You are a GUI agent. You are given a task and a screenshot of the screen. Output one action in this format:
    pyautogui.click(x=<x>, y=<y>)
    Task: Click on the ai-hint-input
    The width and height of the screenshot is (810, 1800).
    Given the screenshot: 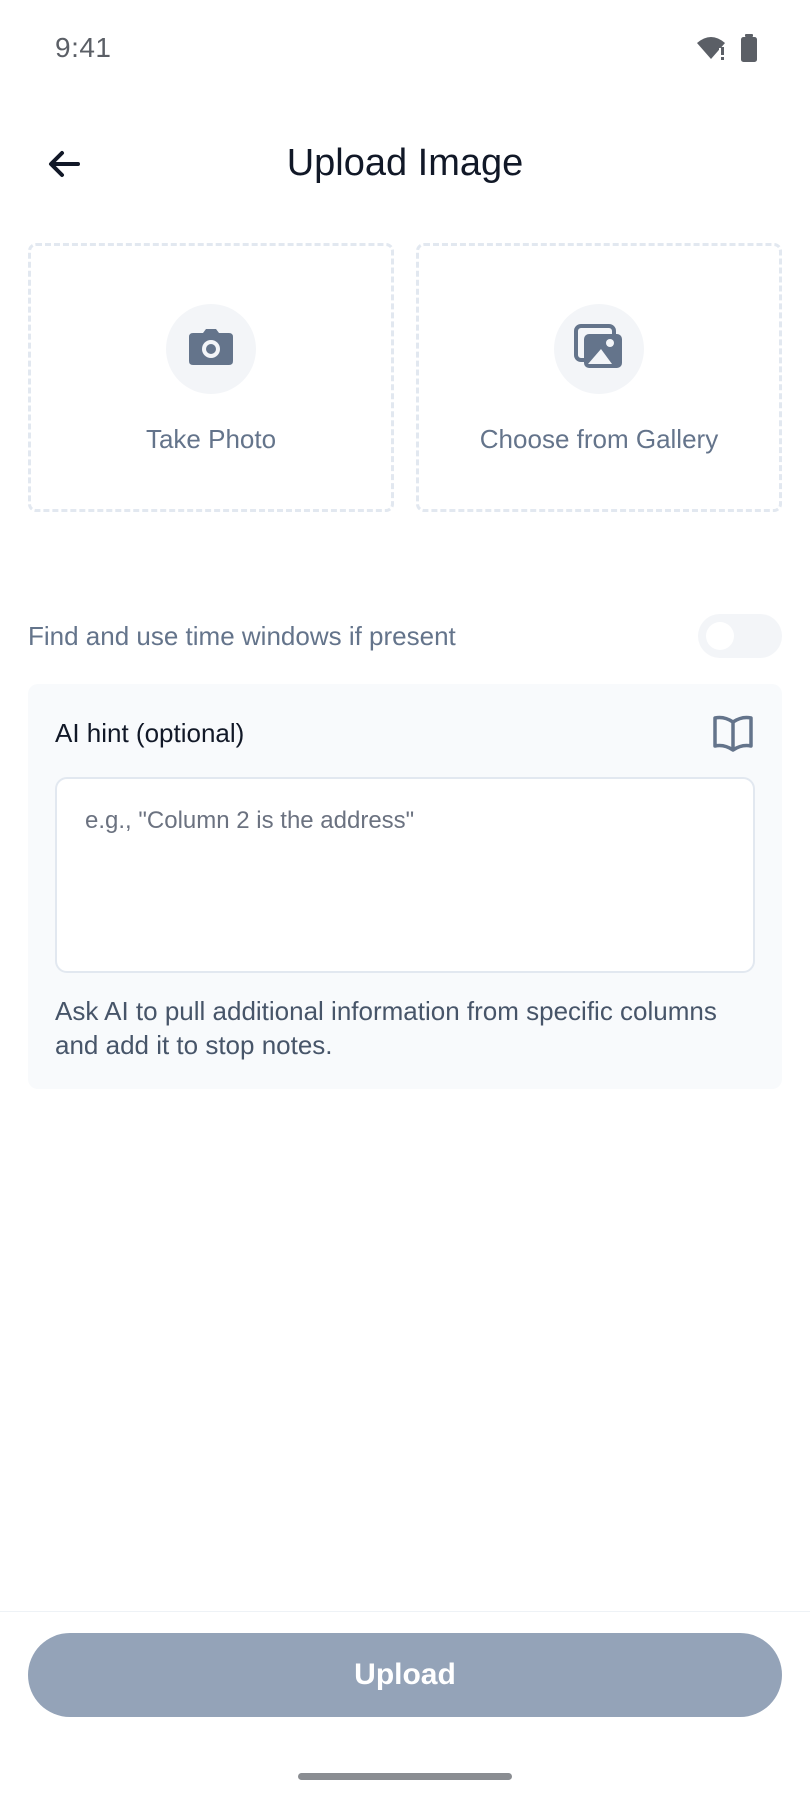 What is the action you would take?
    pyautogui.click(x=405, y=875)
    